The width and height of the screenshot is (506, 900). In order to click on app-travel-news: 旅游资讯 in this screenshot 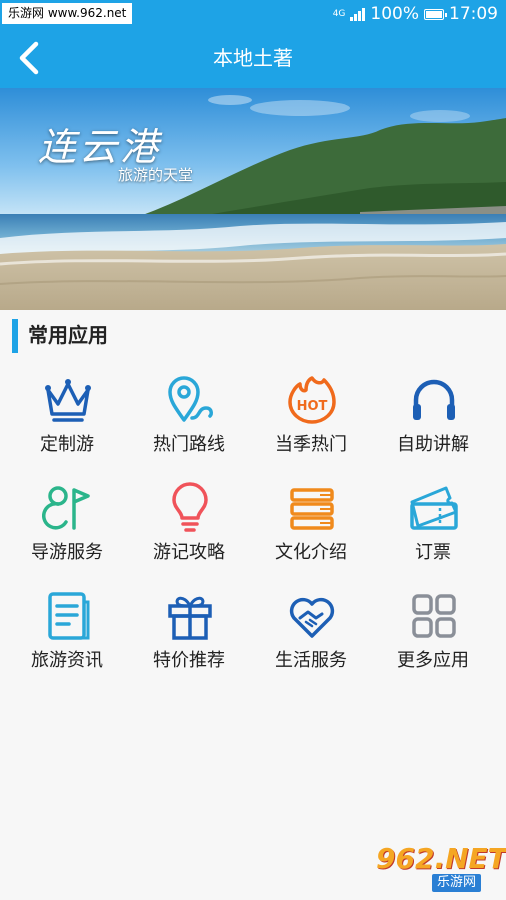, I will do `click(67, 638)`.